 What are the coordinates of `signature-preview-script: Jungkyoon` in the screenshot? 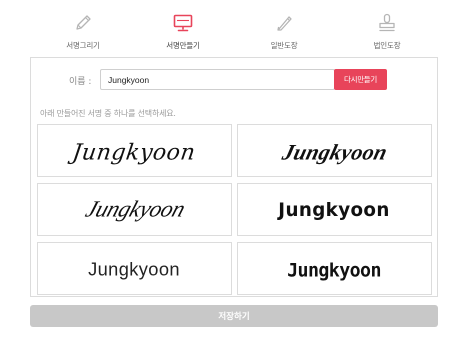 It's located at (132, 153).